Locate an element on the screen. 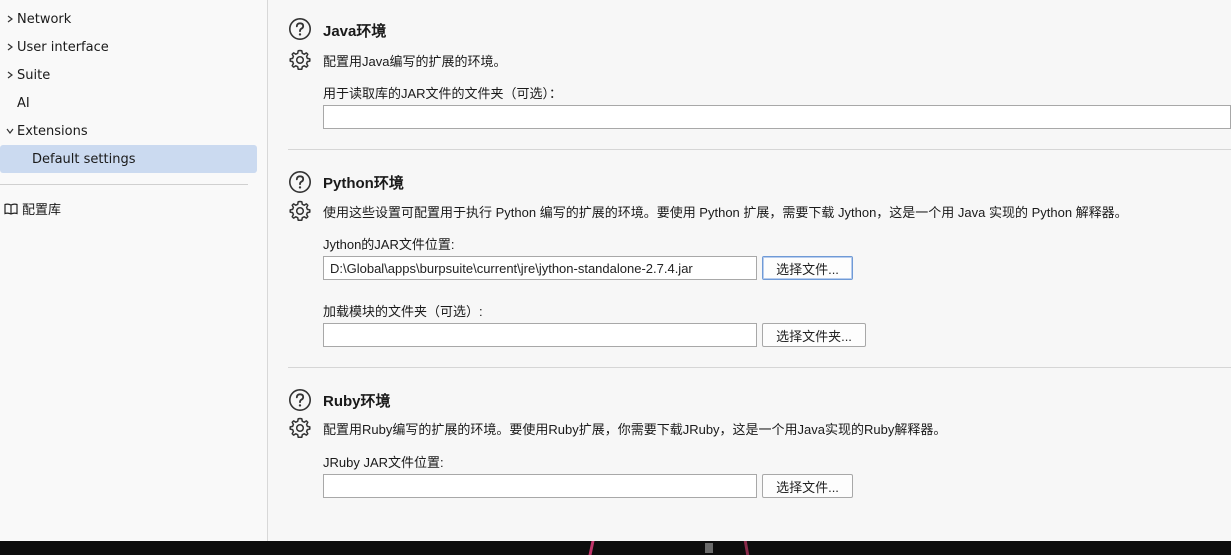 This screenshot has width=1231, height=555. config-library-label: 配置库 is located at coordinates (42, 210).